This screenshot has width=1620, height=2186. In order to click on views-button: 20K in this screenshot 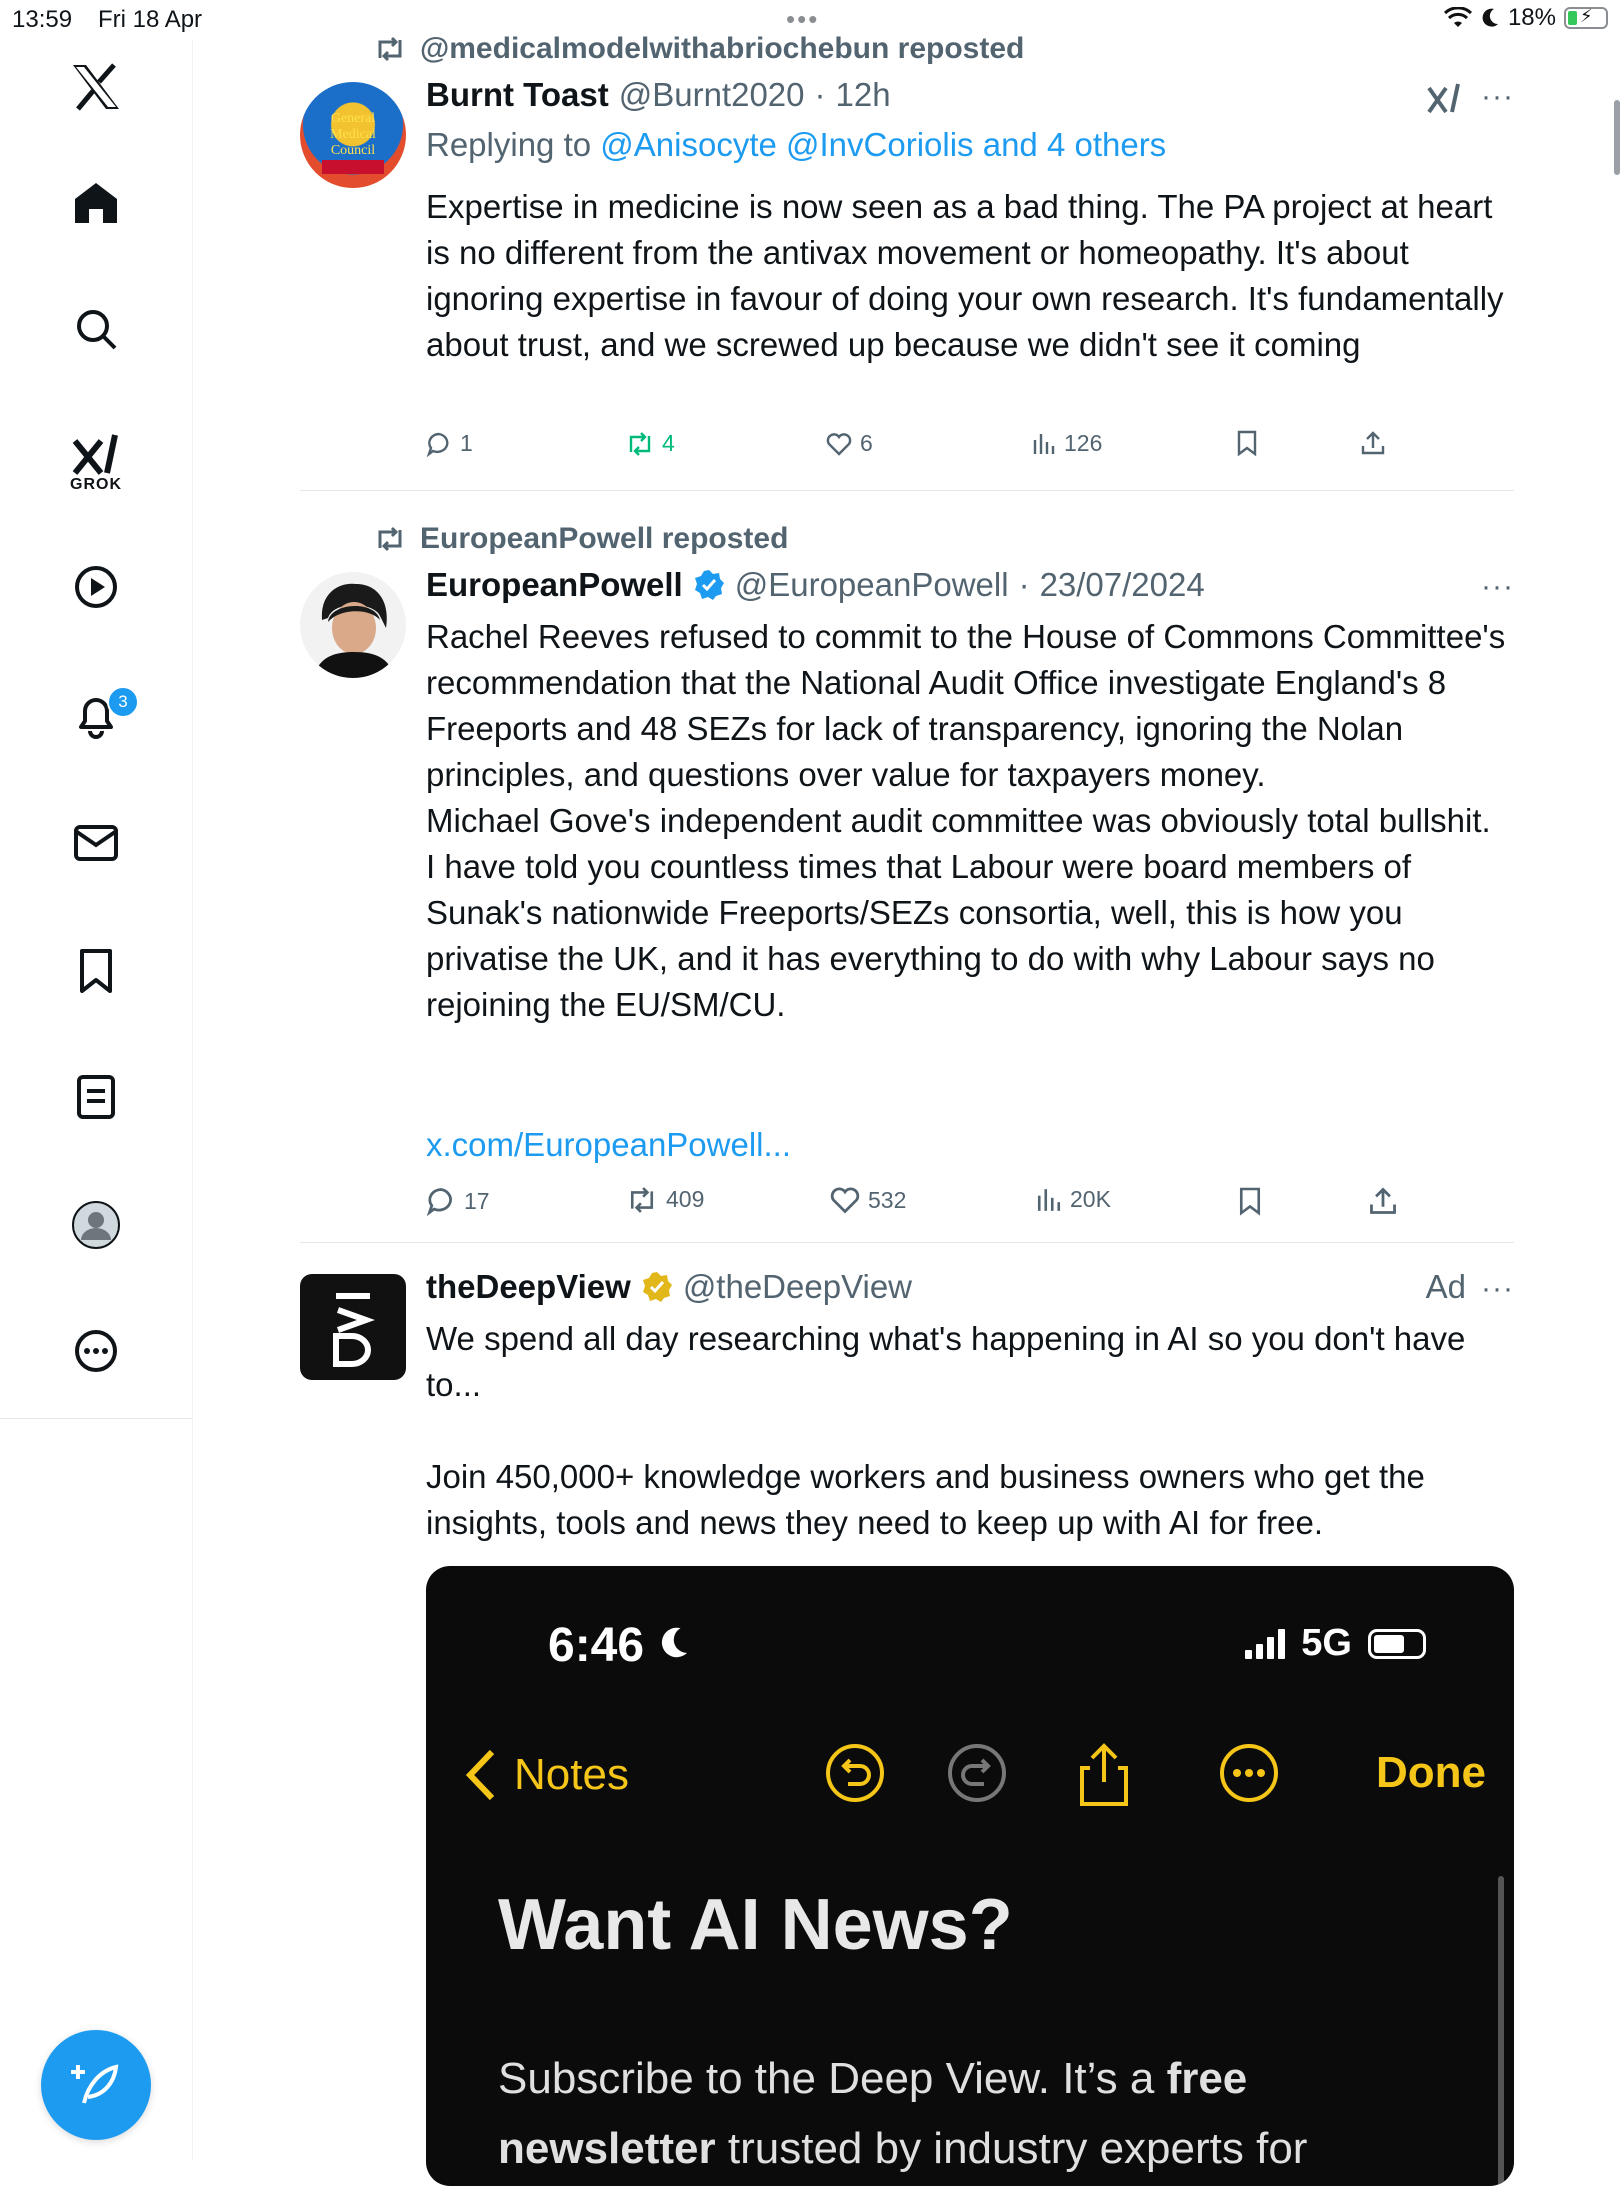, I will do `click(1073, 1199)`.